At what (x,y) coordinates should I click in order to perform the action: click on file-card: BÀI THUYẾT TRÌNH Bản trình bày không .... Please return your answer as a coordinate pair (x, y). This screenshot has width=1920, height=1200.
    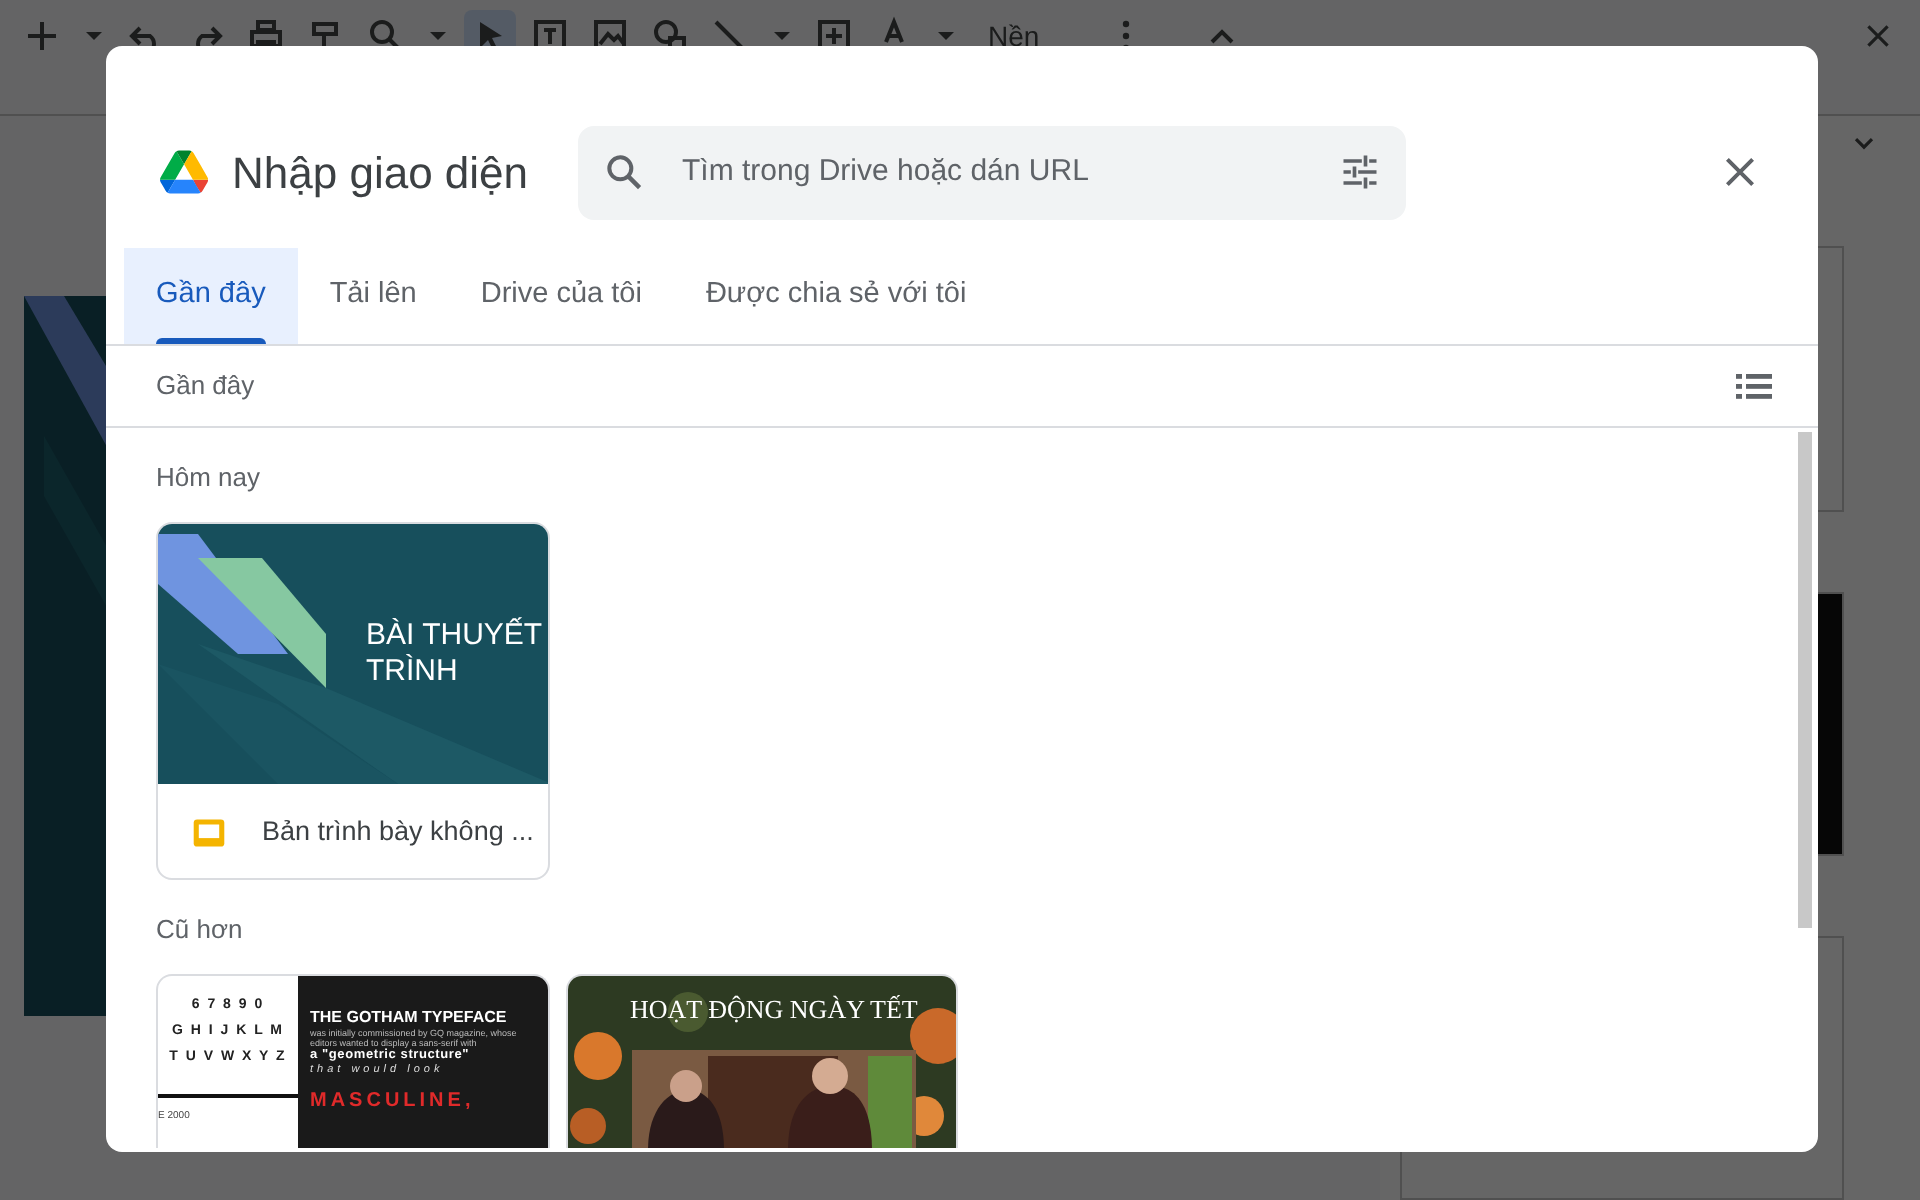
    Looking at the image, I should click on (353, 701).